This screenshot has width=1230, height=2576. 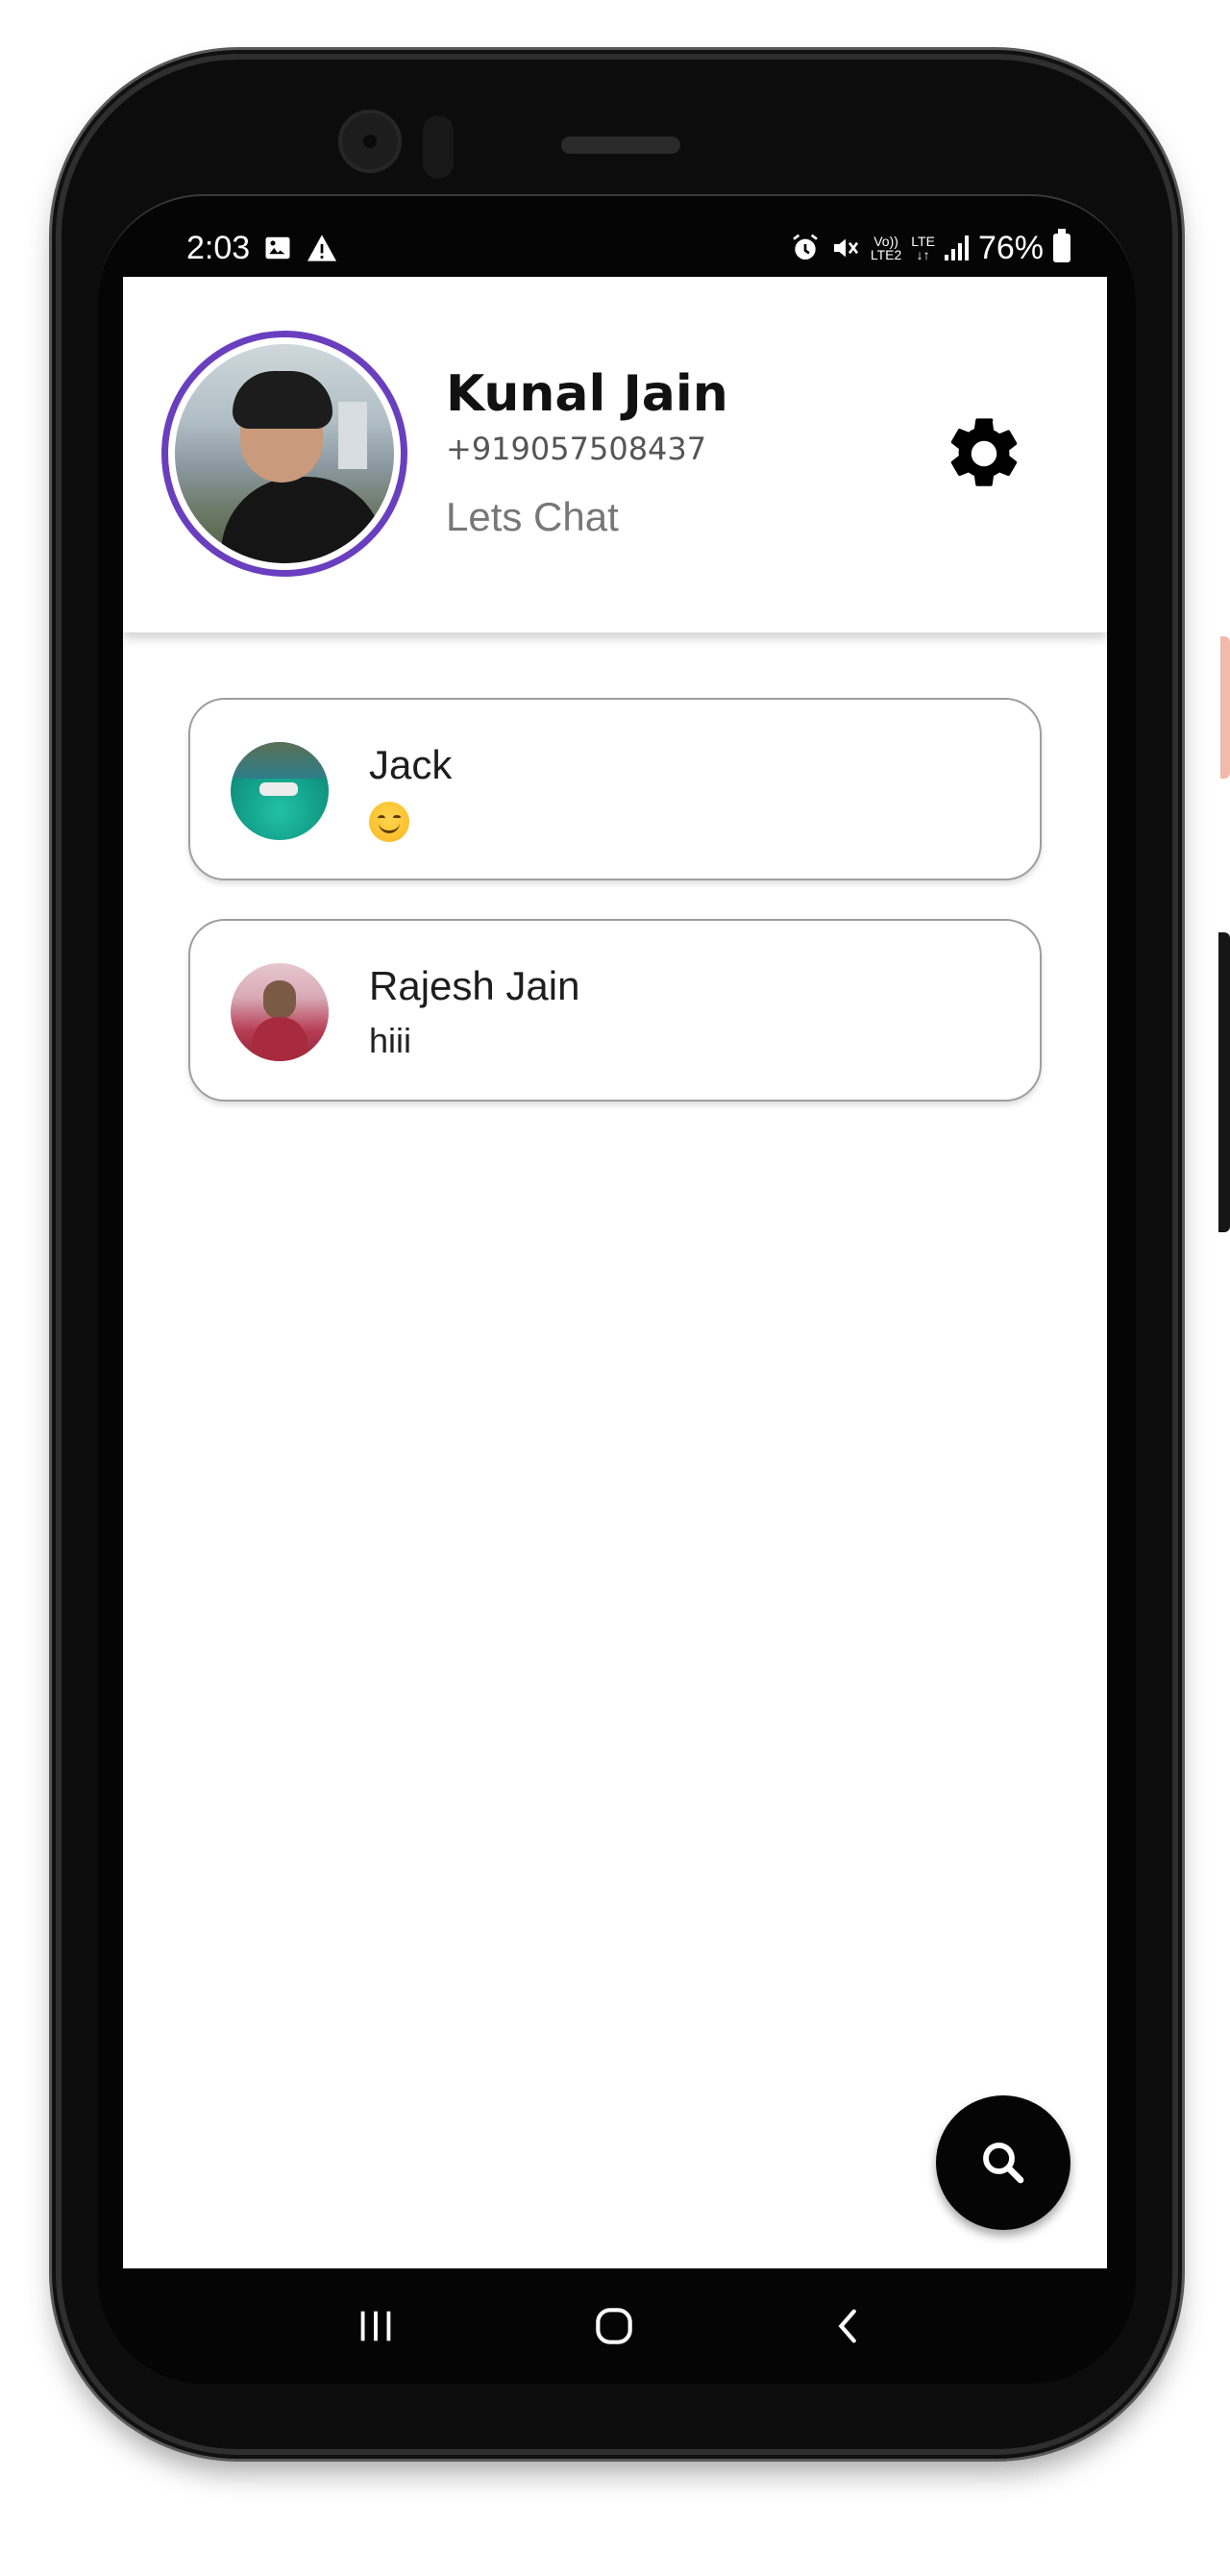 What do you see at coordinates (277, 248) in the screenshot?
I see `gallery-icon` at bounding box center [277, 248].